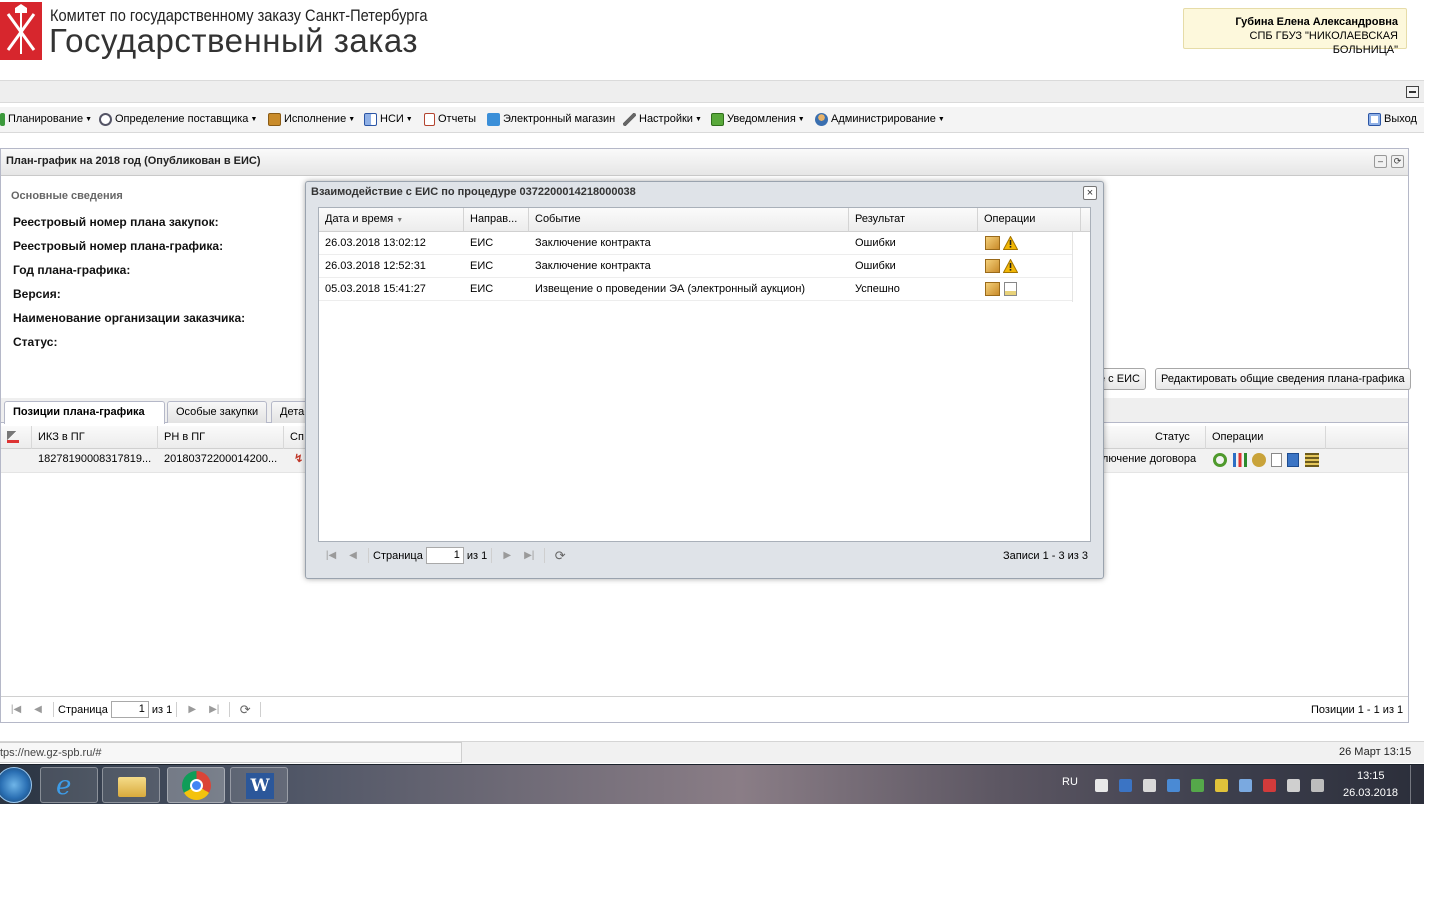 The width and height of the screenshot is (1440, 900). What do you see at coordinates (712, 784) in the screenshot?
I see `windows-taskbar: e W RU 13:15 26.03.2018` at bounding box center [712, 784].